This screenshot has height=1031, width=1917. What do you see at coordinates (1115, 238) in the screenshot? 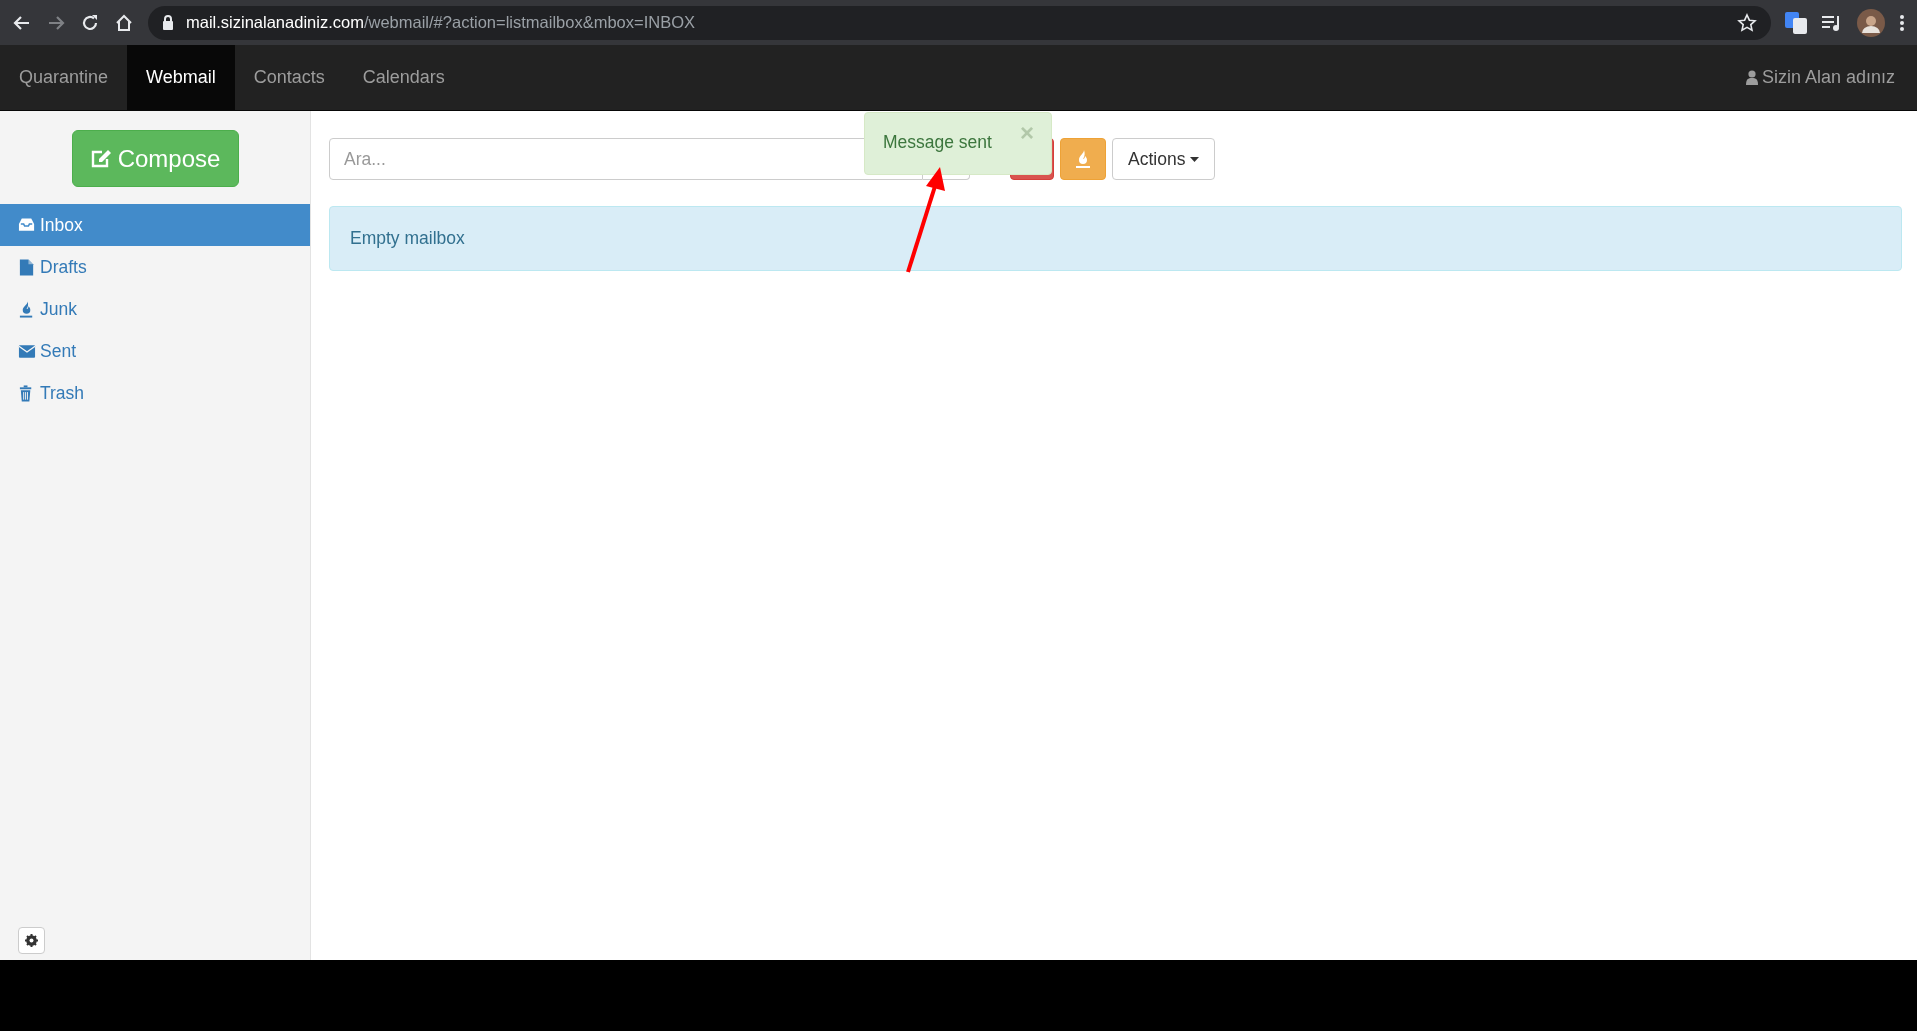
I see `empty-mailbox-alert: Empty mailbox` at bounding box center [1115, 238].